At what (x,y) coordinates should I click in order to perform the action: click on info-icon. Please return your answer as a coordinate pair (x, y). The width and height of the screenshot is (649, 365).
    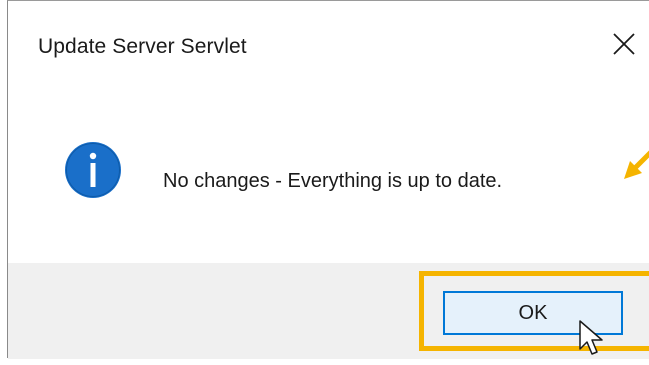
    Looking at the image, I should click on (93, 170).